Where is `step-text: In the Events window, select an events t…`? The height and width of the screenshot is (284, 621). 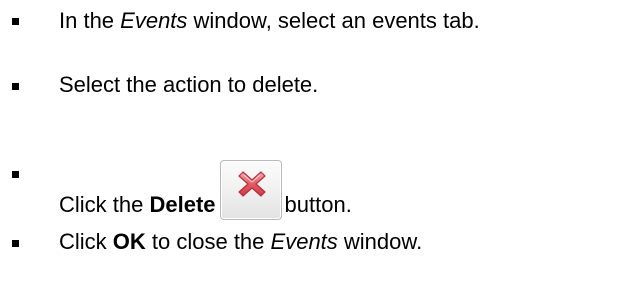 step-text: In the Events window, select an events t… is located at coordinates (269, 20).